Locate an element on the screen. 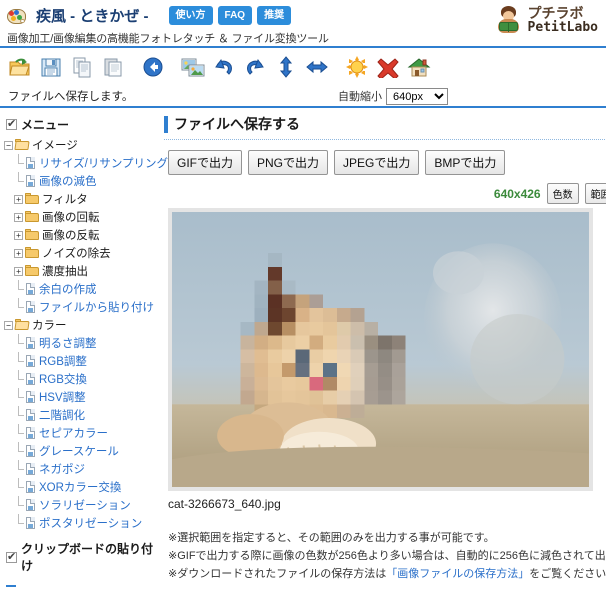 The width and height of the screenshot is (606, 596). sidebar-item-label: 画像の減色 is located at coordinates (68, 182).